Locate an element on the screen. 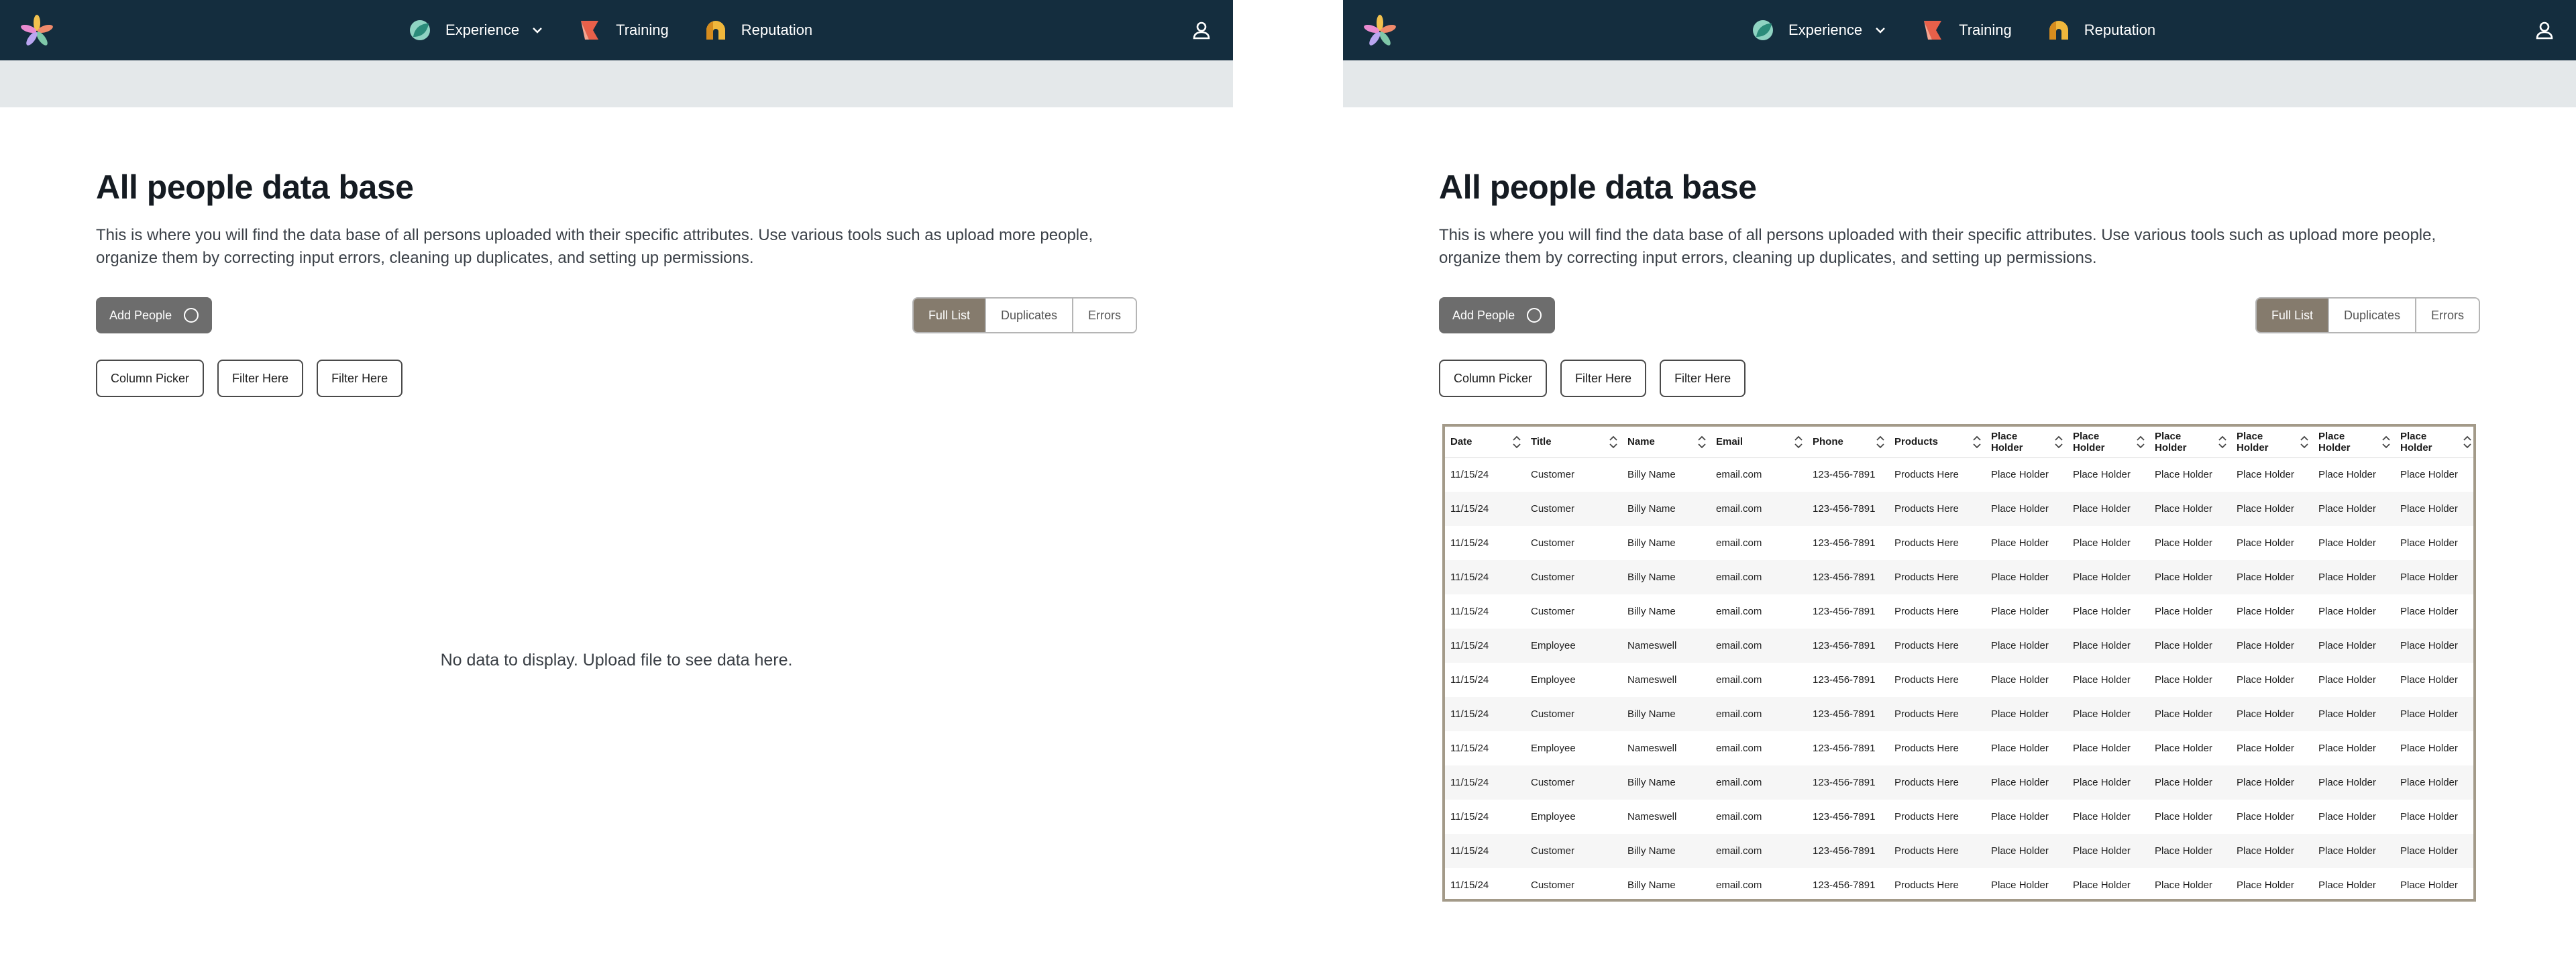 The image size is (2576, 964). column-header-label: Place Holder is located at coordinates (2007, 442).